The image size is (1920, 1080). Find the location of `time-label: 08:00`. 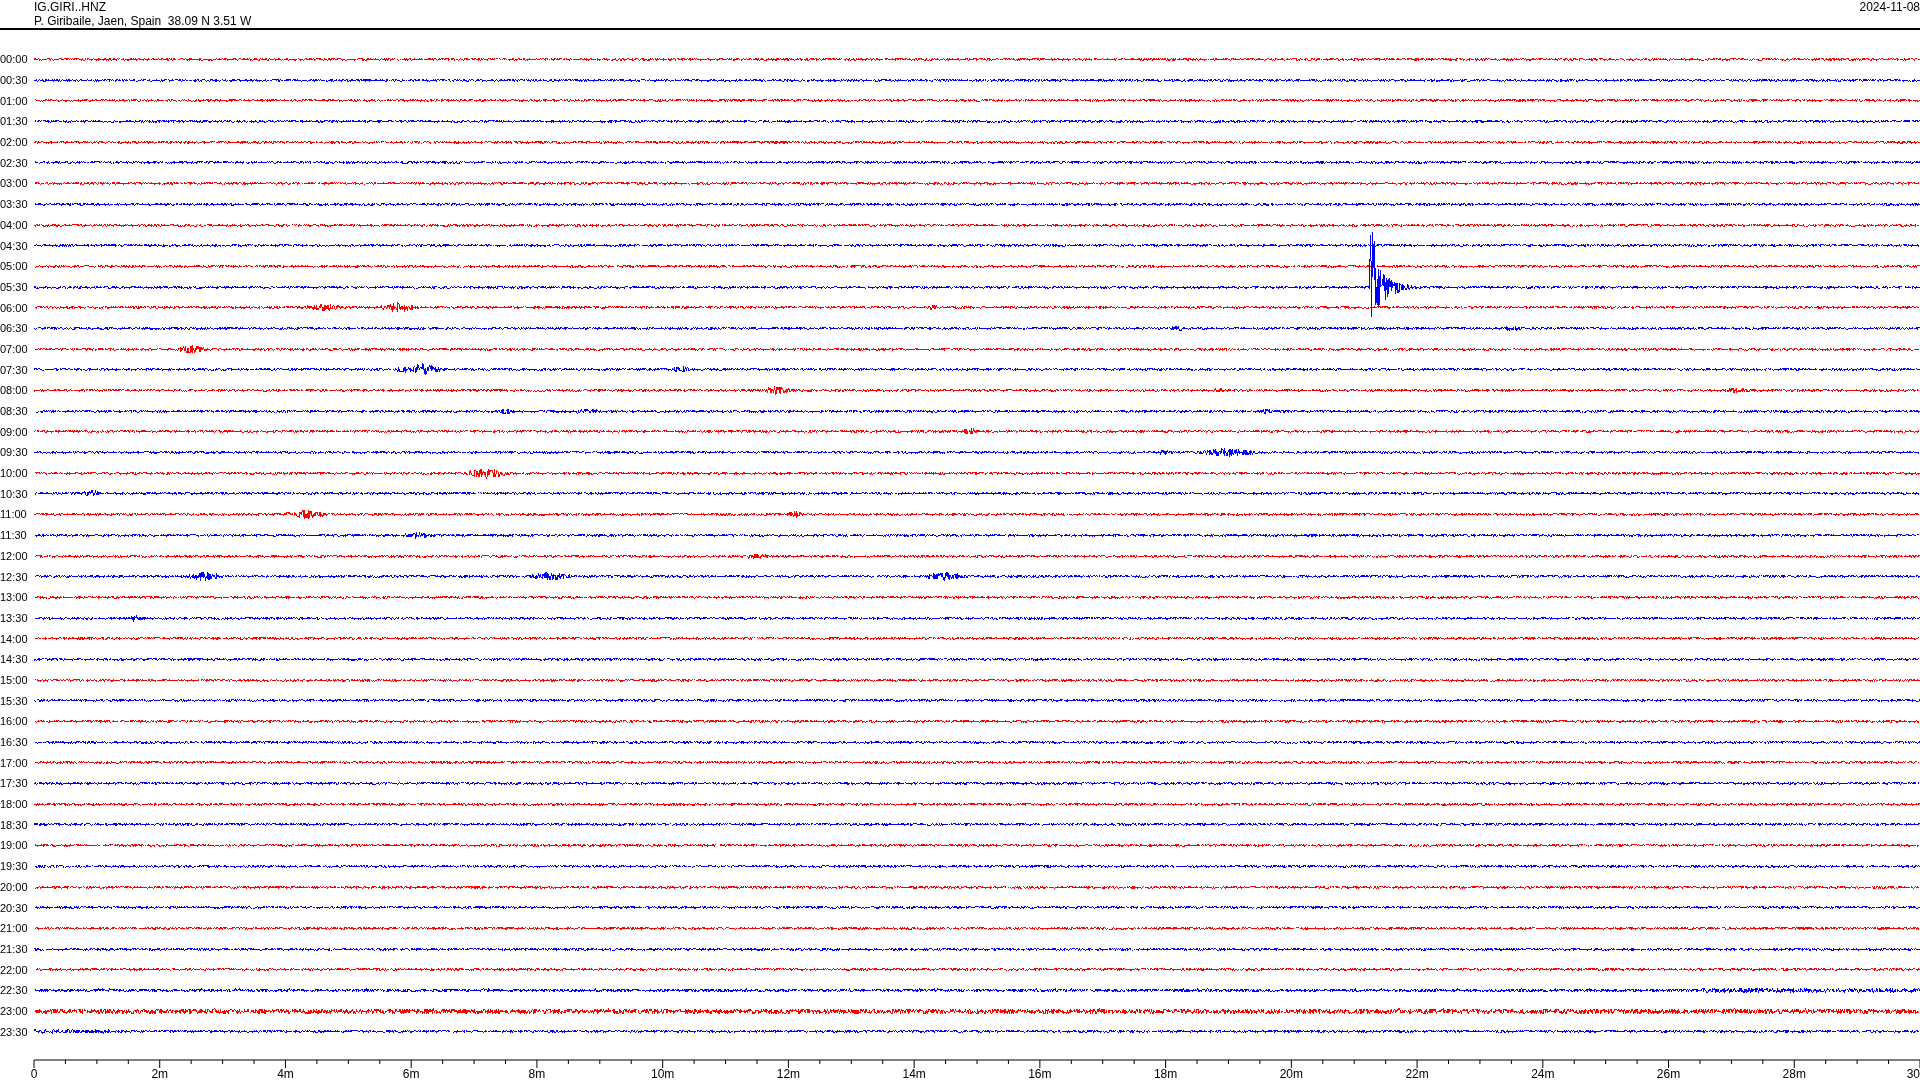

time-label: 08:00 is located at coordinates (14, 390).